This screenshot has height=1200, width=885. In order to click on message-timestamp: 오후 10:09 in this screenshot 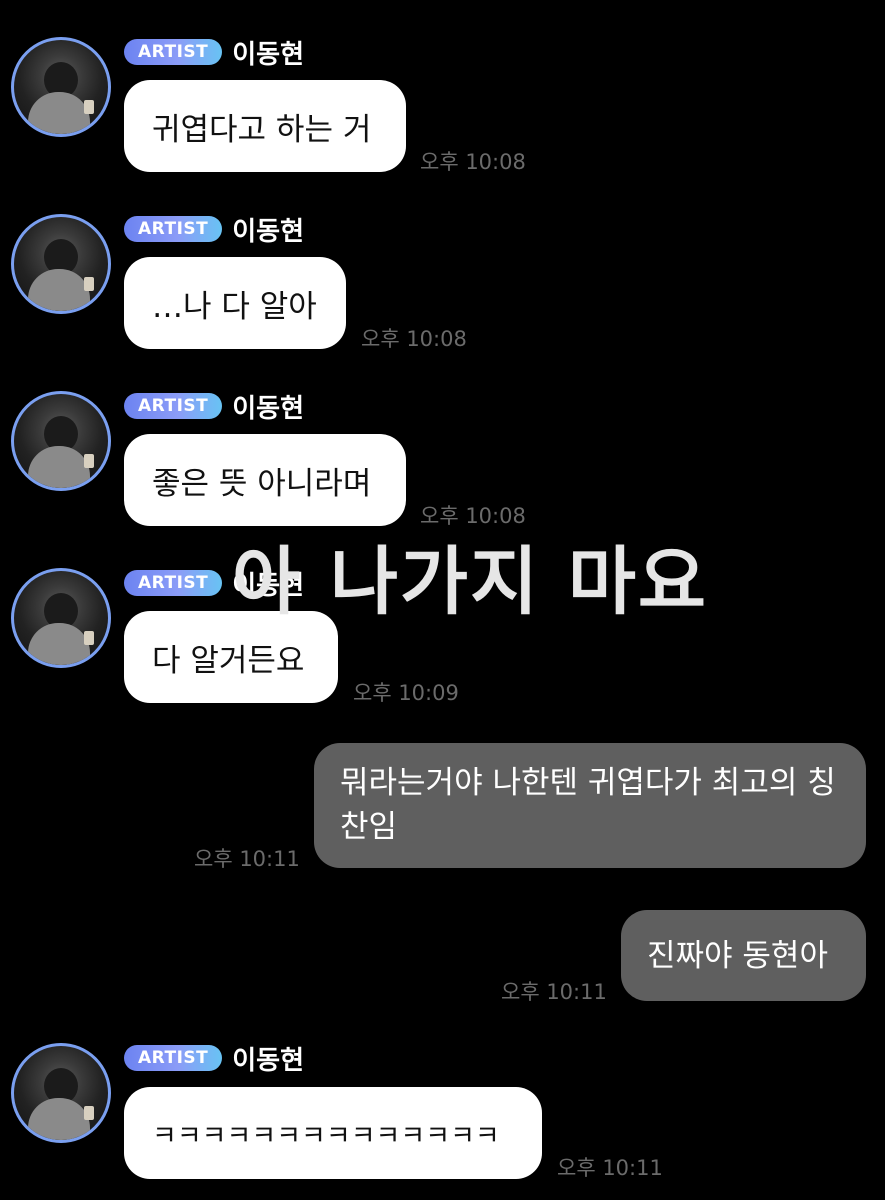, I will do `click(406, 693)`.